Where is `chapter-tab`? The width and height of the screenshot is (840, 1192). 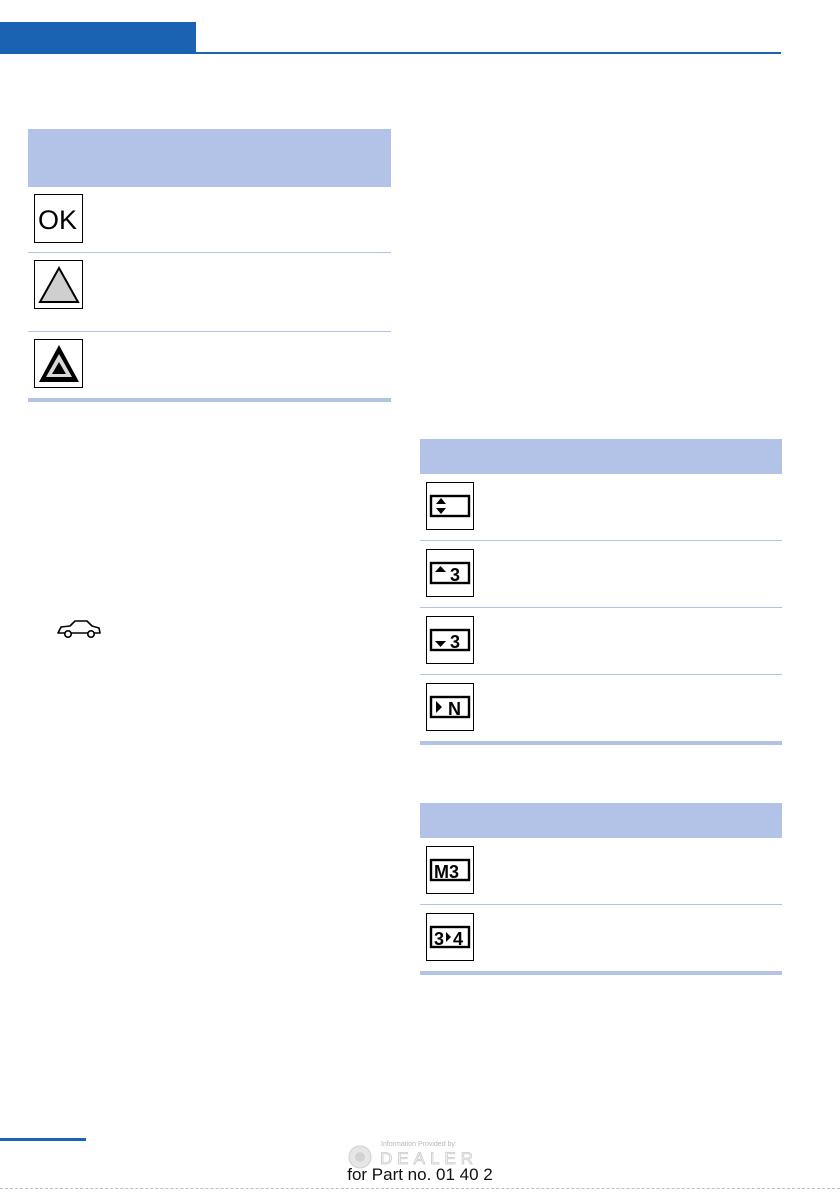 chapter-tab is located at coordinates (98, 38).